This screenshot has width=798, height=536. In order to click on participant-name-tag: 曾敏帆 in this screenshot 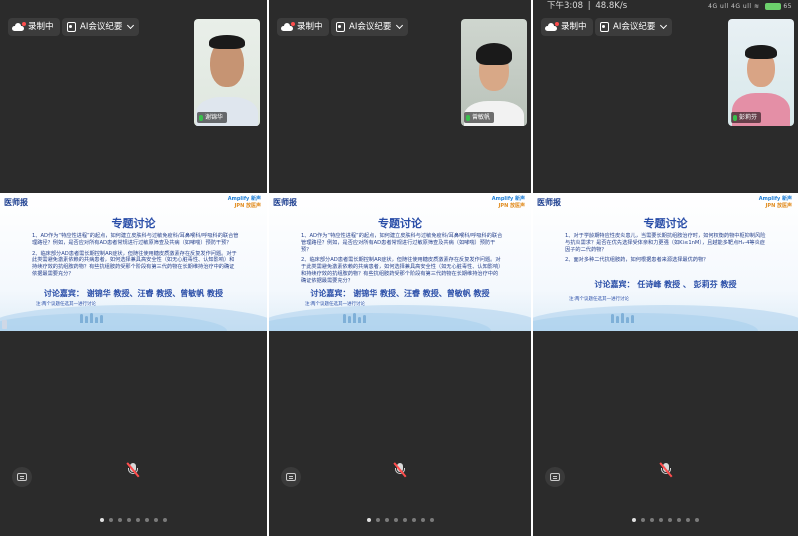, I will do `click(479, 117)`.